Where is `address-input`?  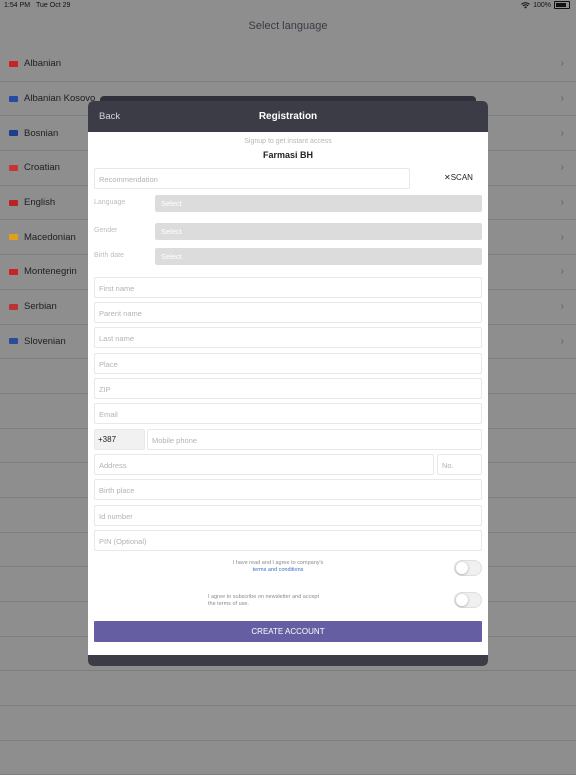 address-input is located at coordinates (264, 465).